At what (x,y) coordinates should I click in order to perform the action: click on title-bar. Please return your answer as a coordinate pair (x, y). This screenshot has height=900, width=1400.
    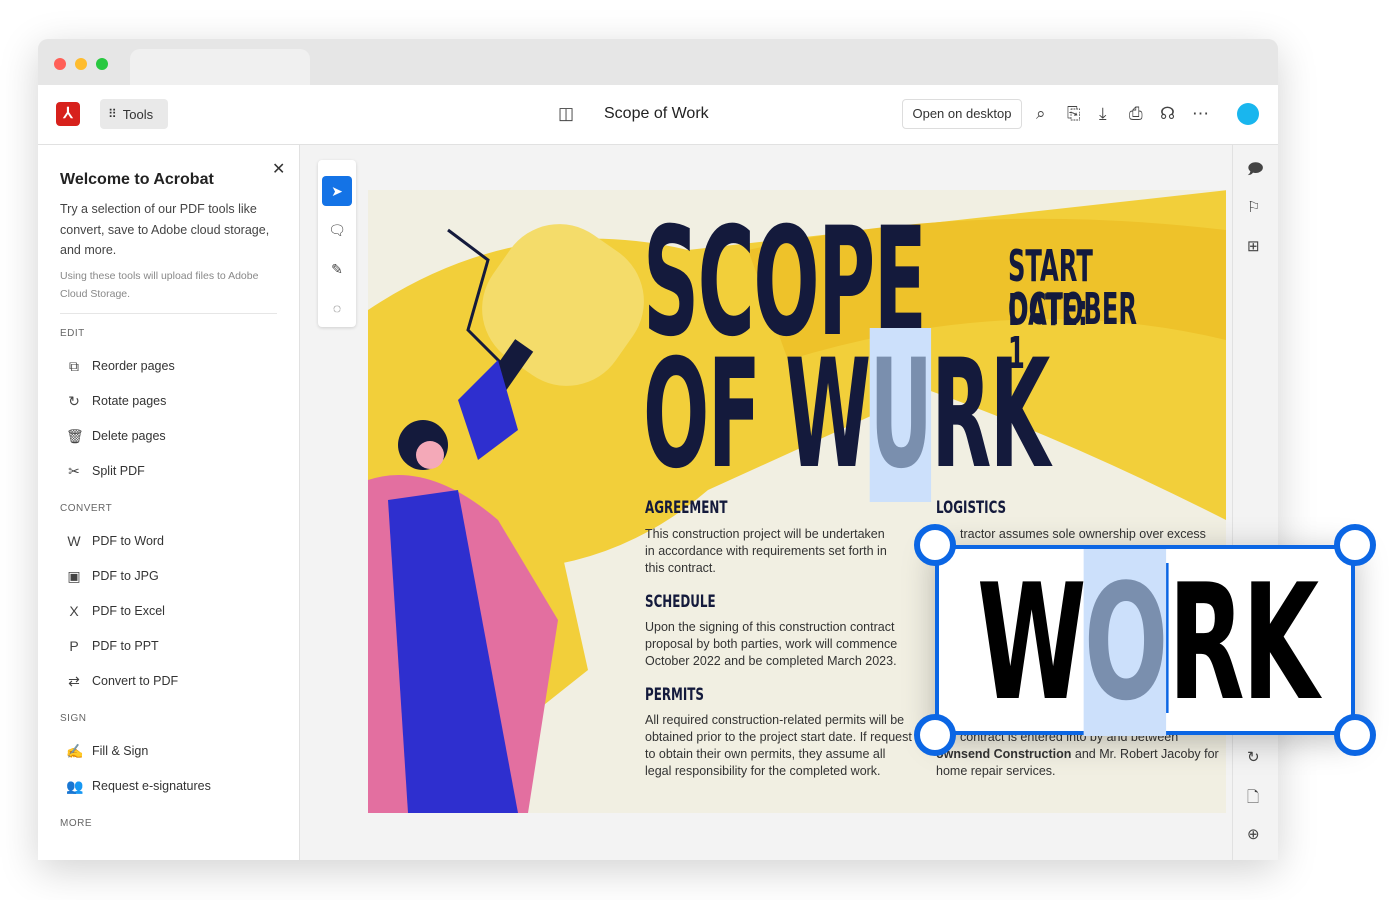
    Looking at the image, I should click on (658, 62).